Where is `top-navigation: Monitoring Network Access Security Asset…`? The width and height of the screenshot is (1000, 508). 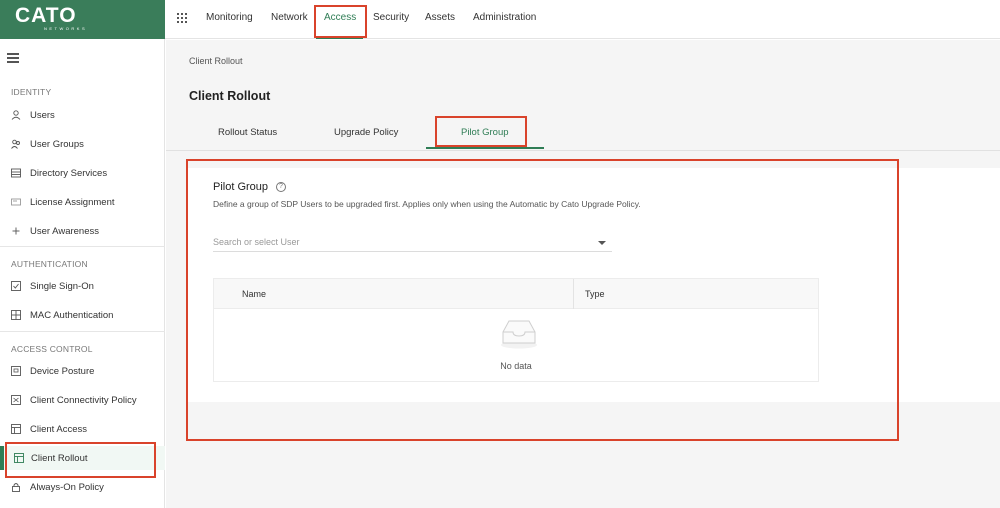 top-navigation: Monitoring Network Access Security Asset… is located at coordinates (582, 19).